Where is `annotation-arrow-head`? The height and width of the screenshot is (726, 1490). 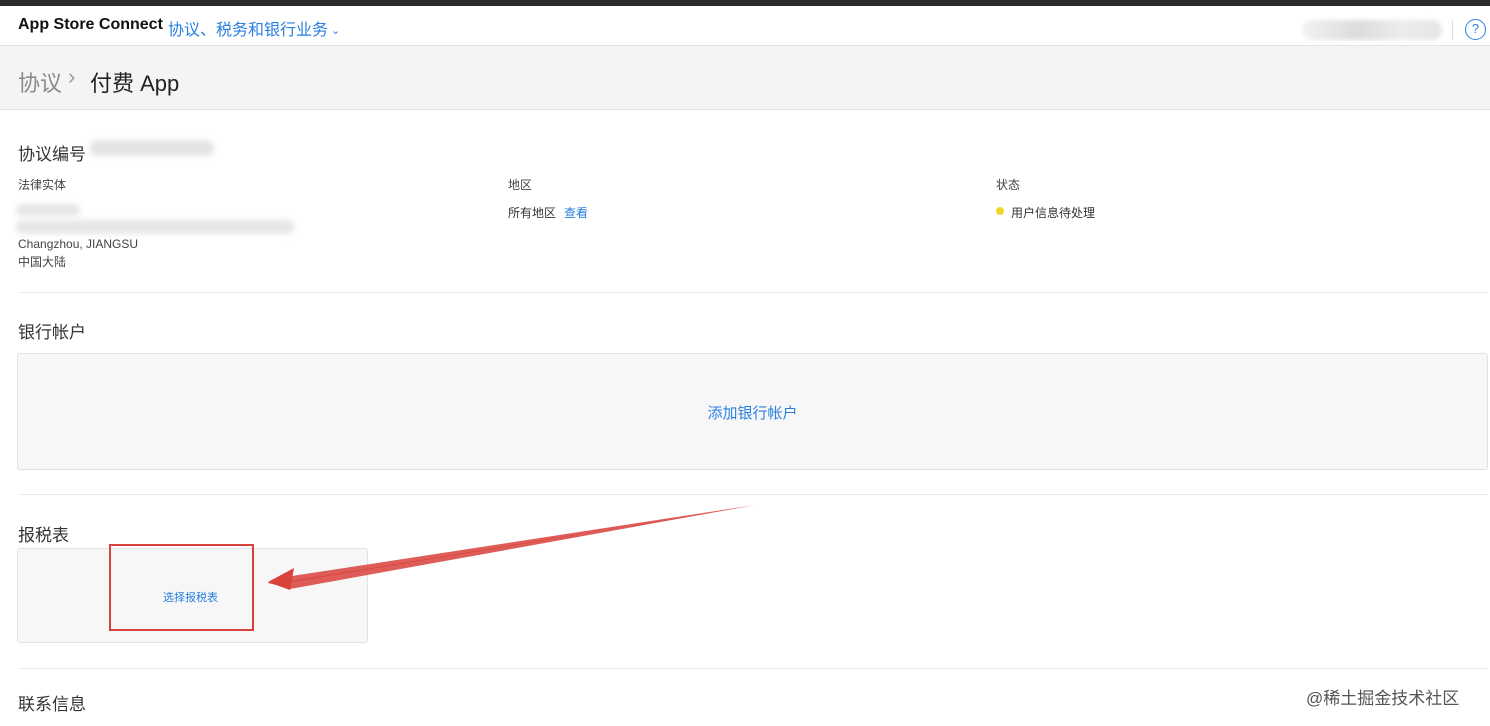
annotation-arrow-head is located at coordinates (281, 579).